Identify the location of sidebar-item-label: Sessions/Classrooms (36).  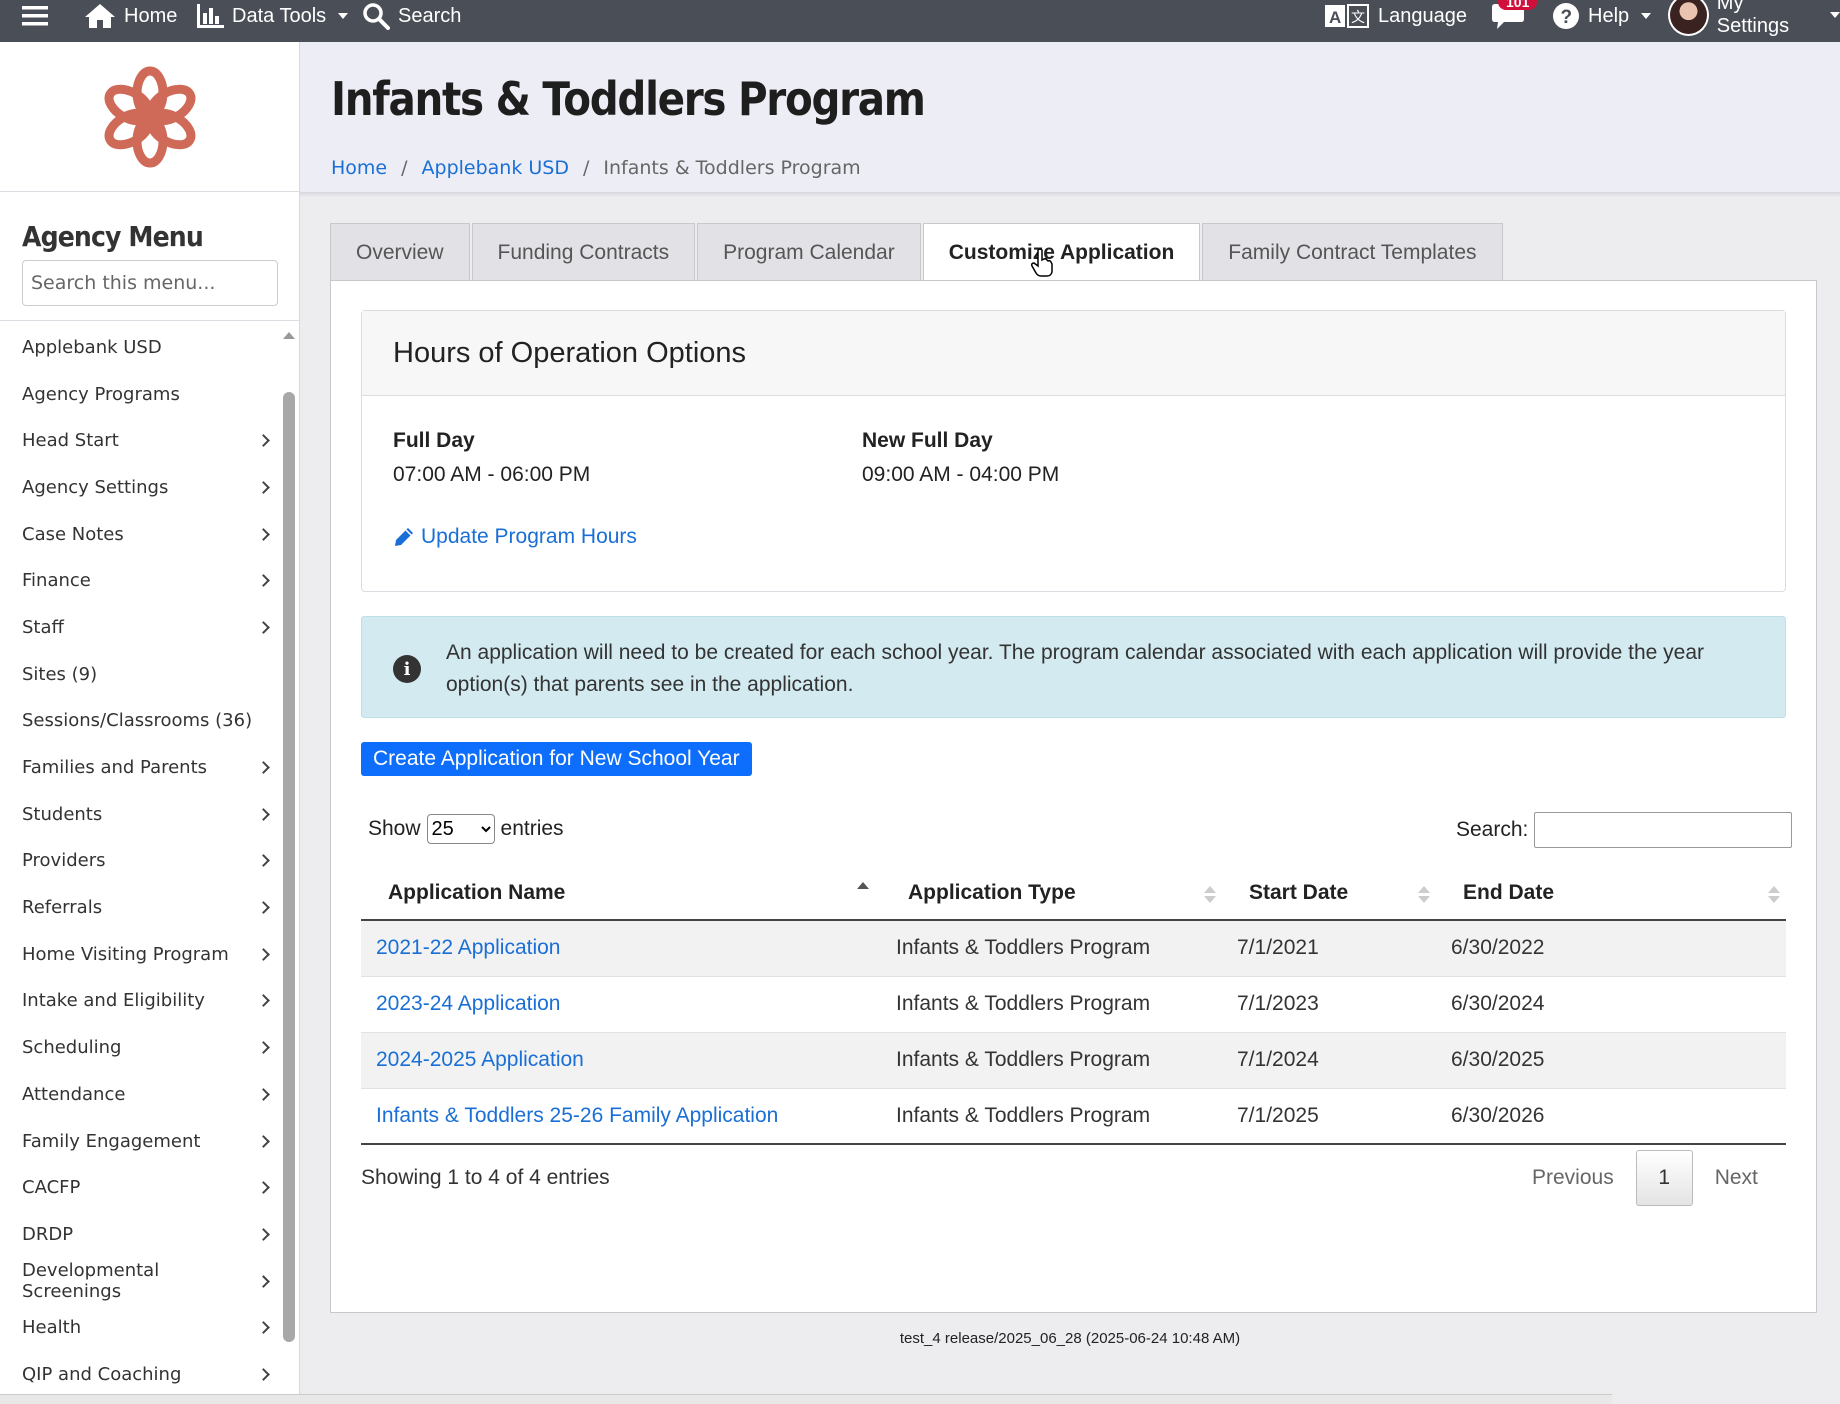
(137, 721).